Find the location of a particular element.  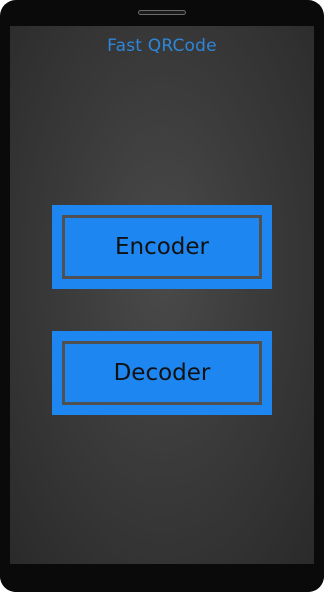

decoder-button-label: Decoder is located at coordinates (162, 373).